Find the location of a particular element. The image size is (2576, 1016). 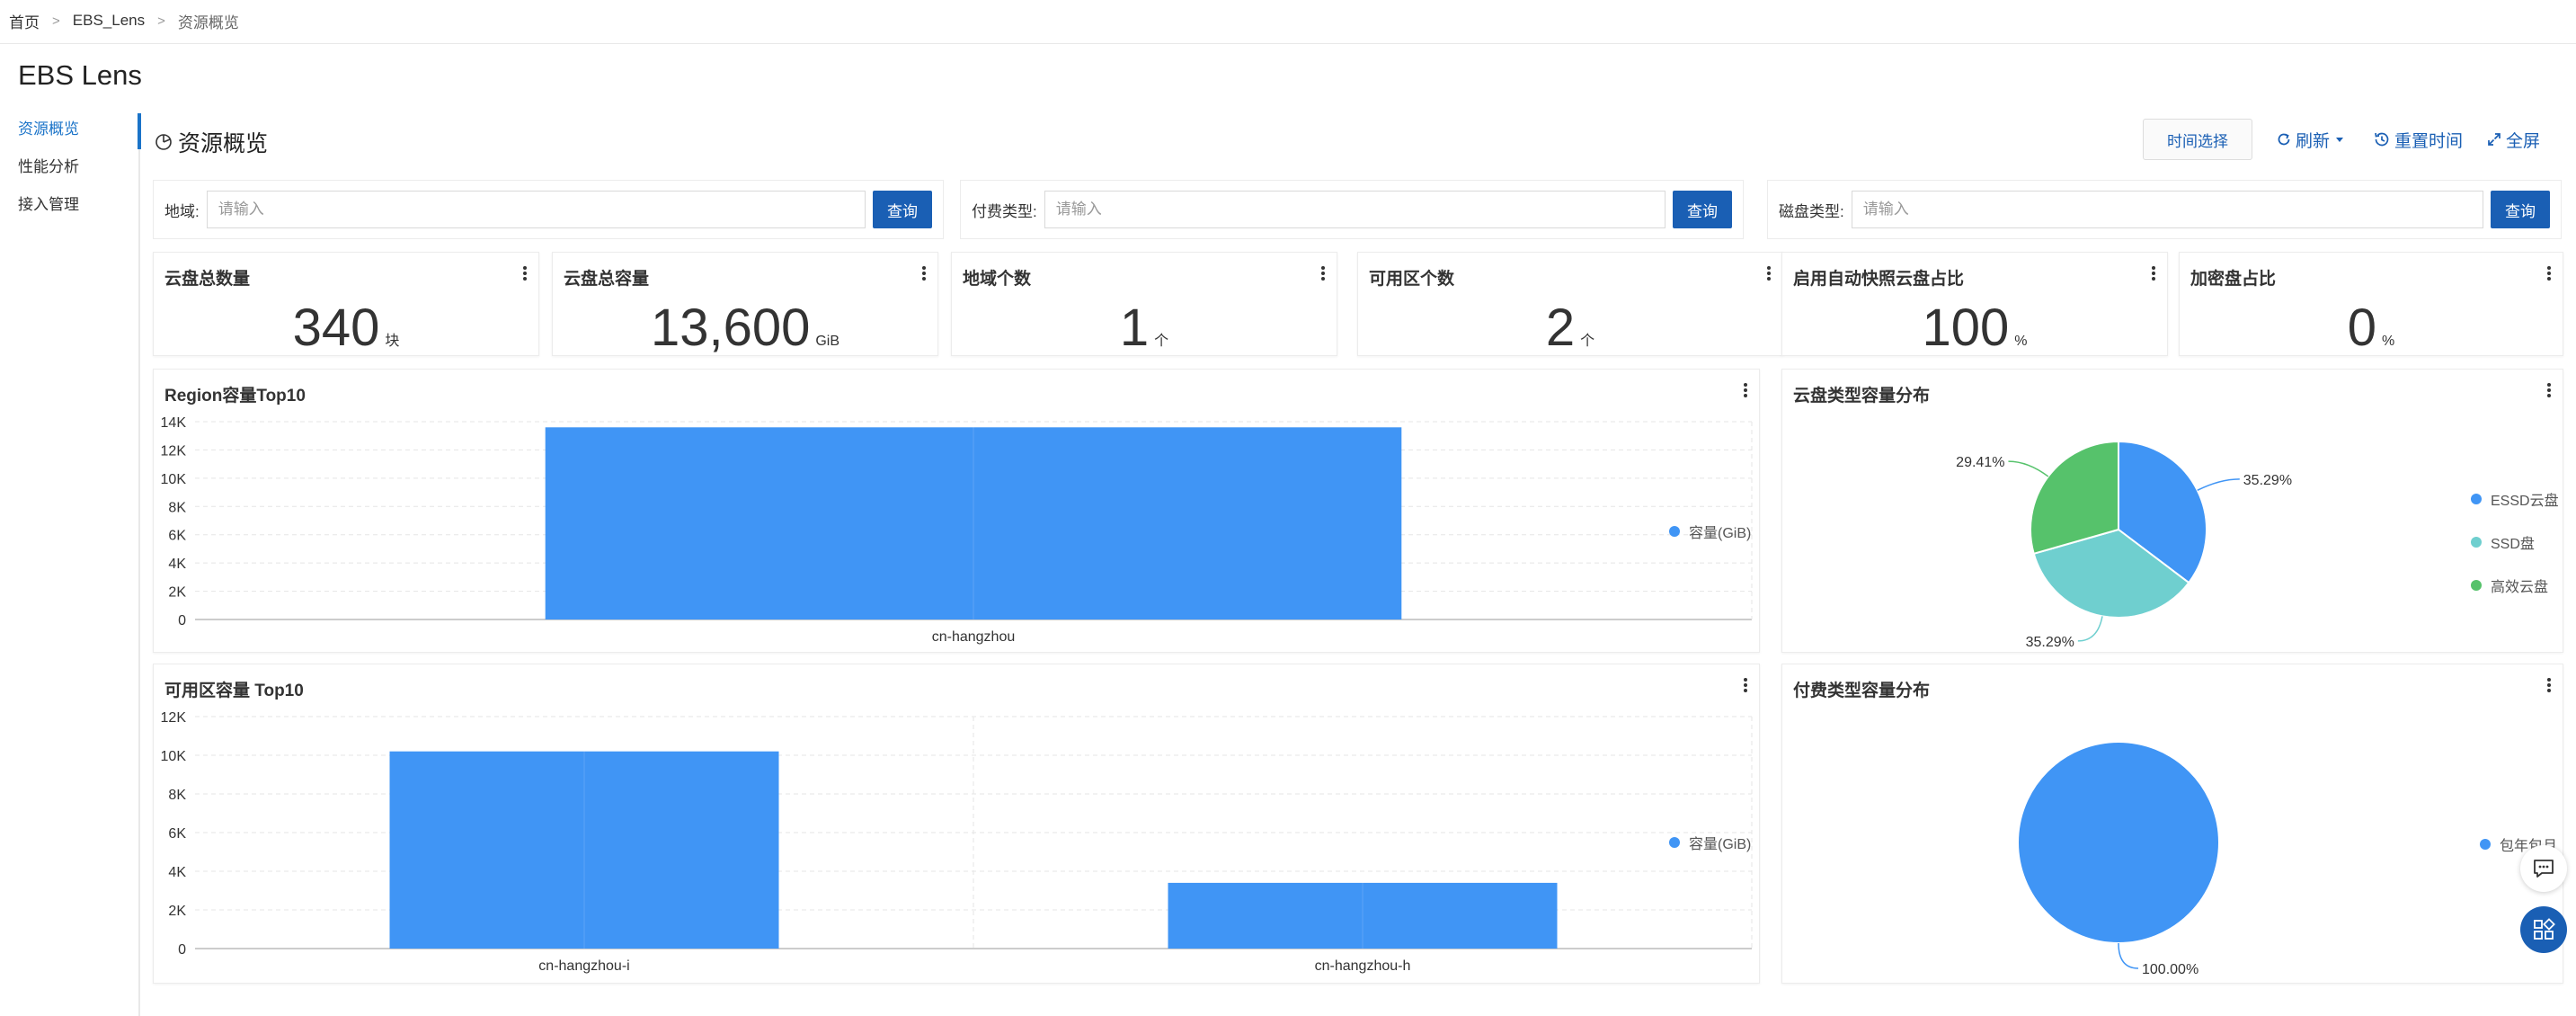

history-icon is located at coordinates (2382, 139).